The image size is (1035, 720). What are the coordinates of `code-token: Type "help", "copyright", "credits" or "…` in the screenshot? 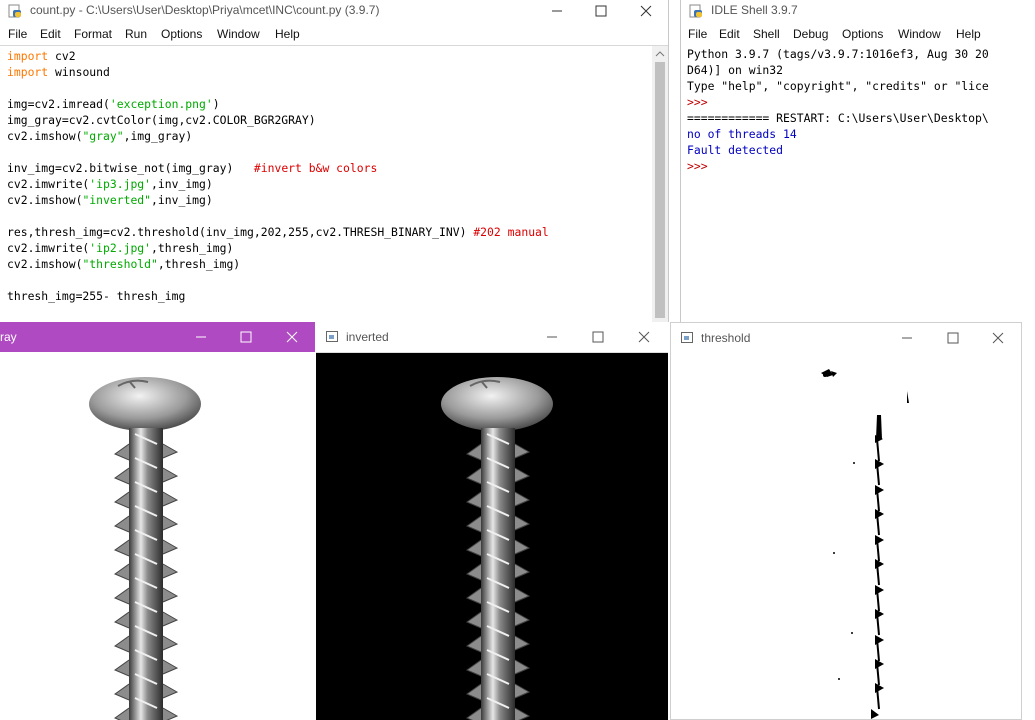 It's located at (838, 86).